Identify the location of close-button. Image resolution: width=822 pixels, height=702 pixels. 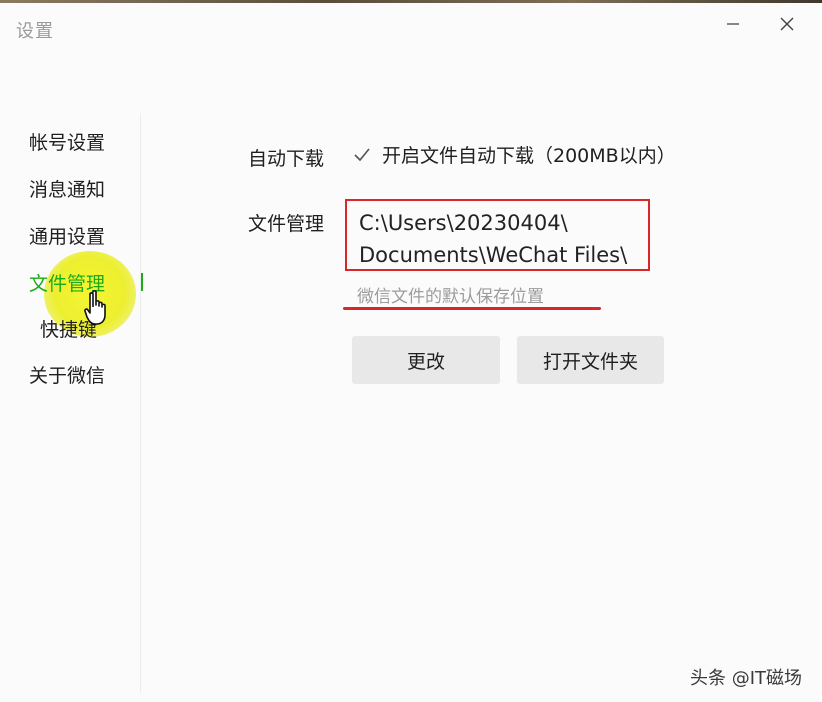
(787, 24).